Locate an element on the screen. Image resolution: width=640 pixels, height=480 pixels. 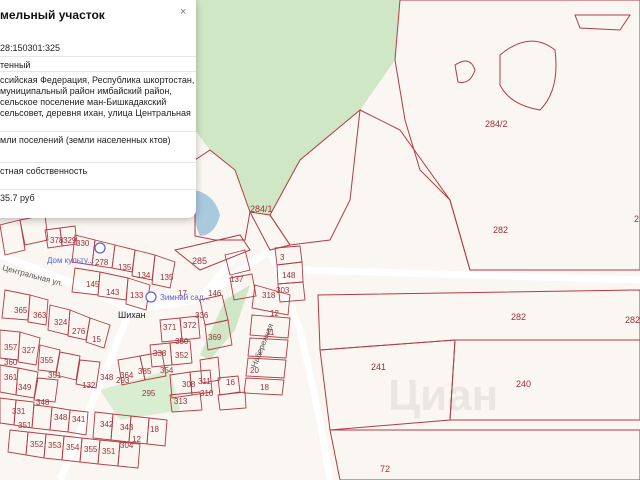
place-label-shikhan: Шихан is located at coordinates (132, 315).